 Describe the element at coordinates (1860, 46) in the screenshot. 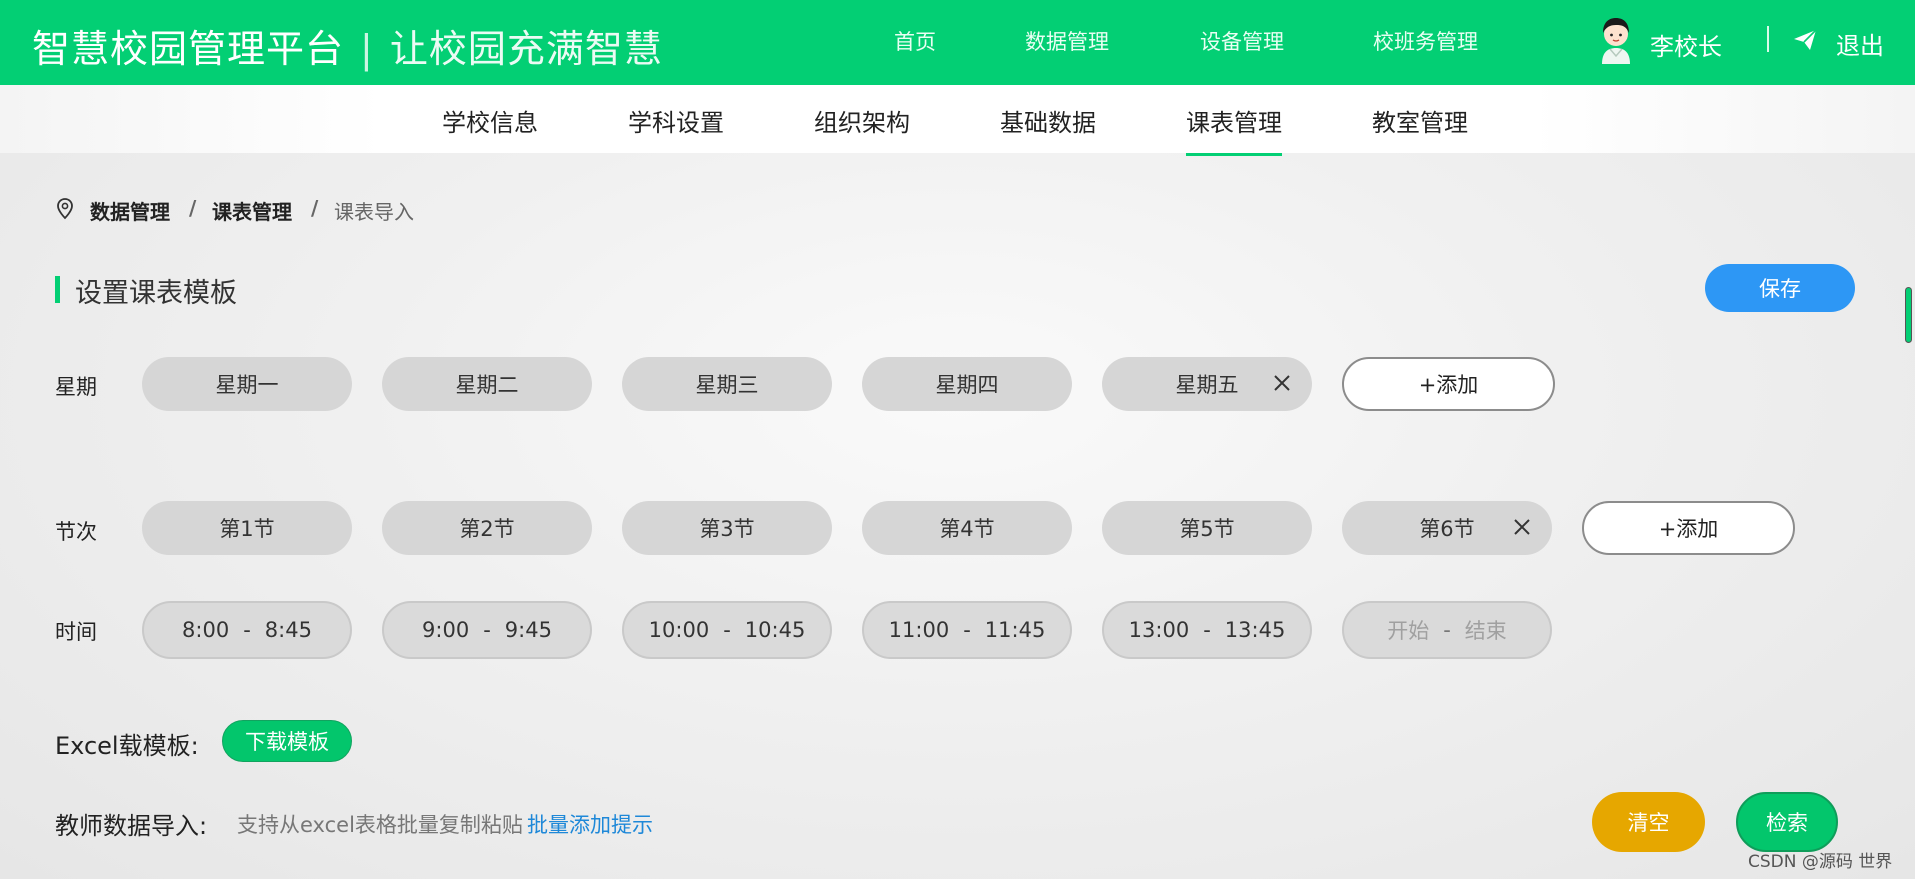

I see `logout-label: 退出` at that location.